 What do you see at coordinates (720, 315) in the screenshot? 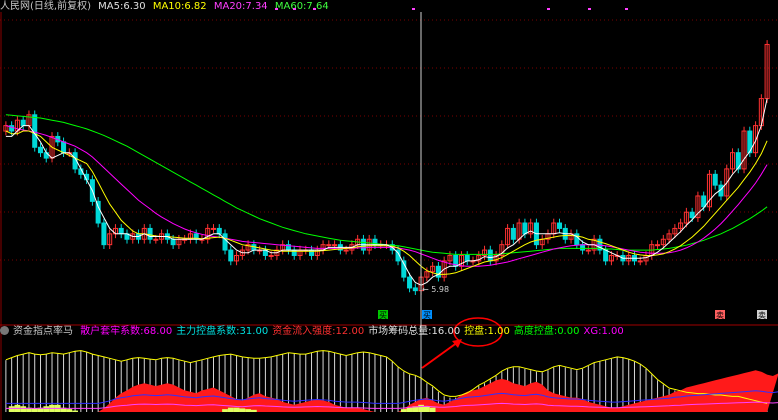
I see `sell-flag: 卖` at bounding box center [720, 315].